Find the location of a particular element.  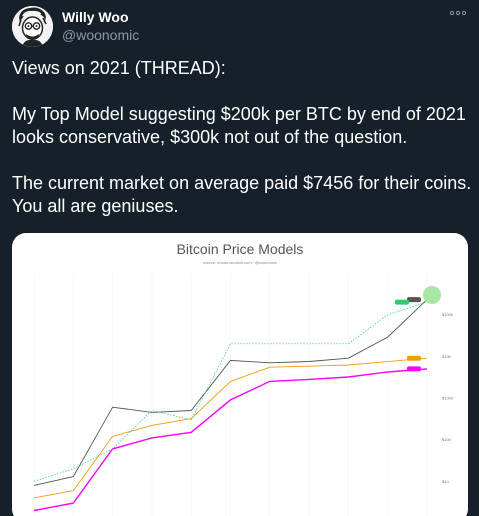

avatar is located at coordinates (32, 26).